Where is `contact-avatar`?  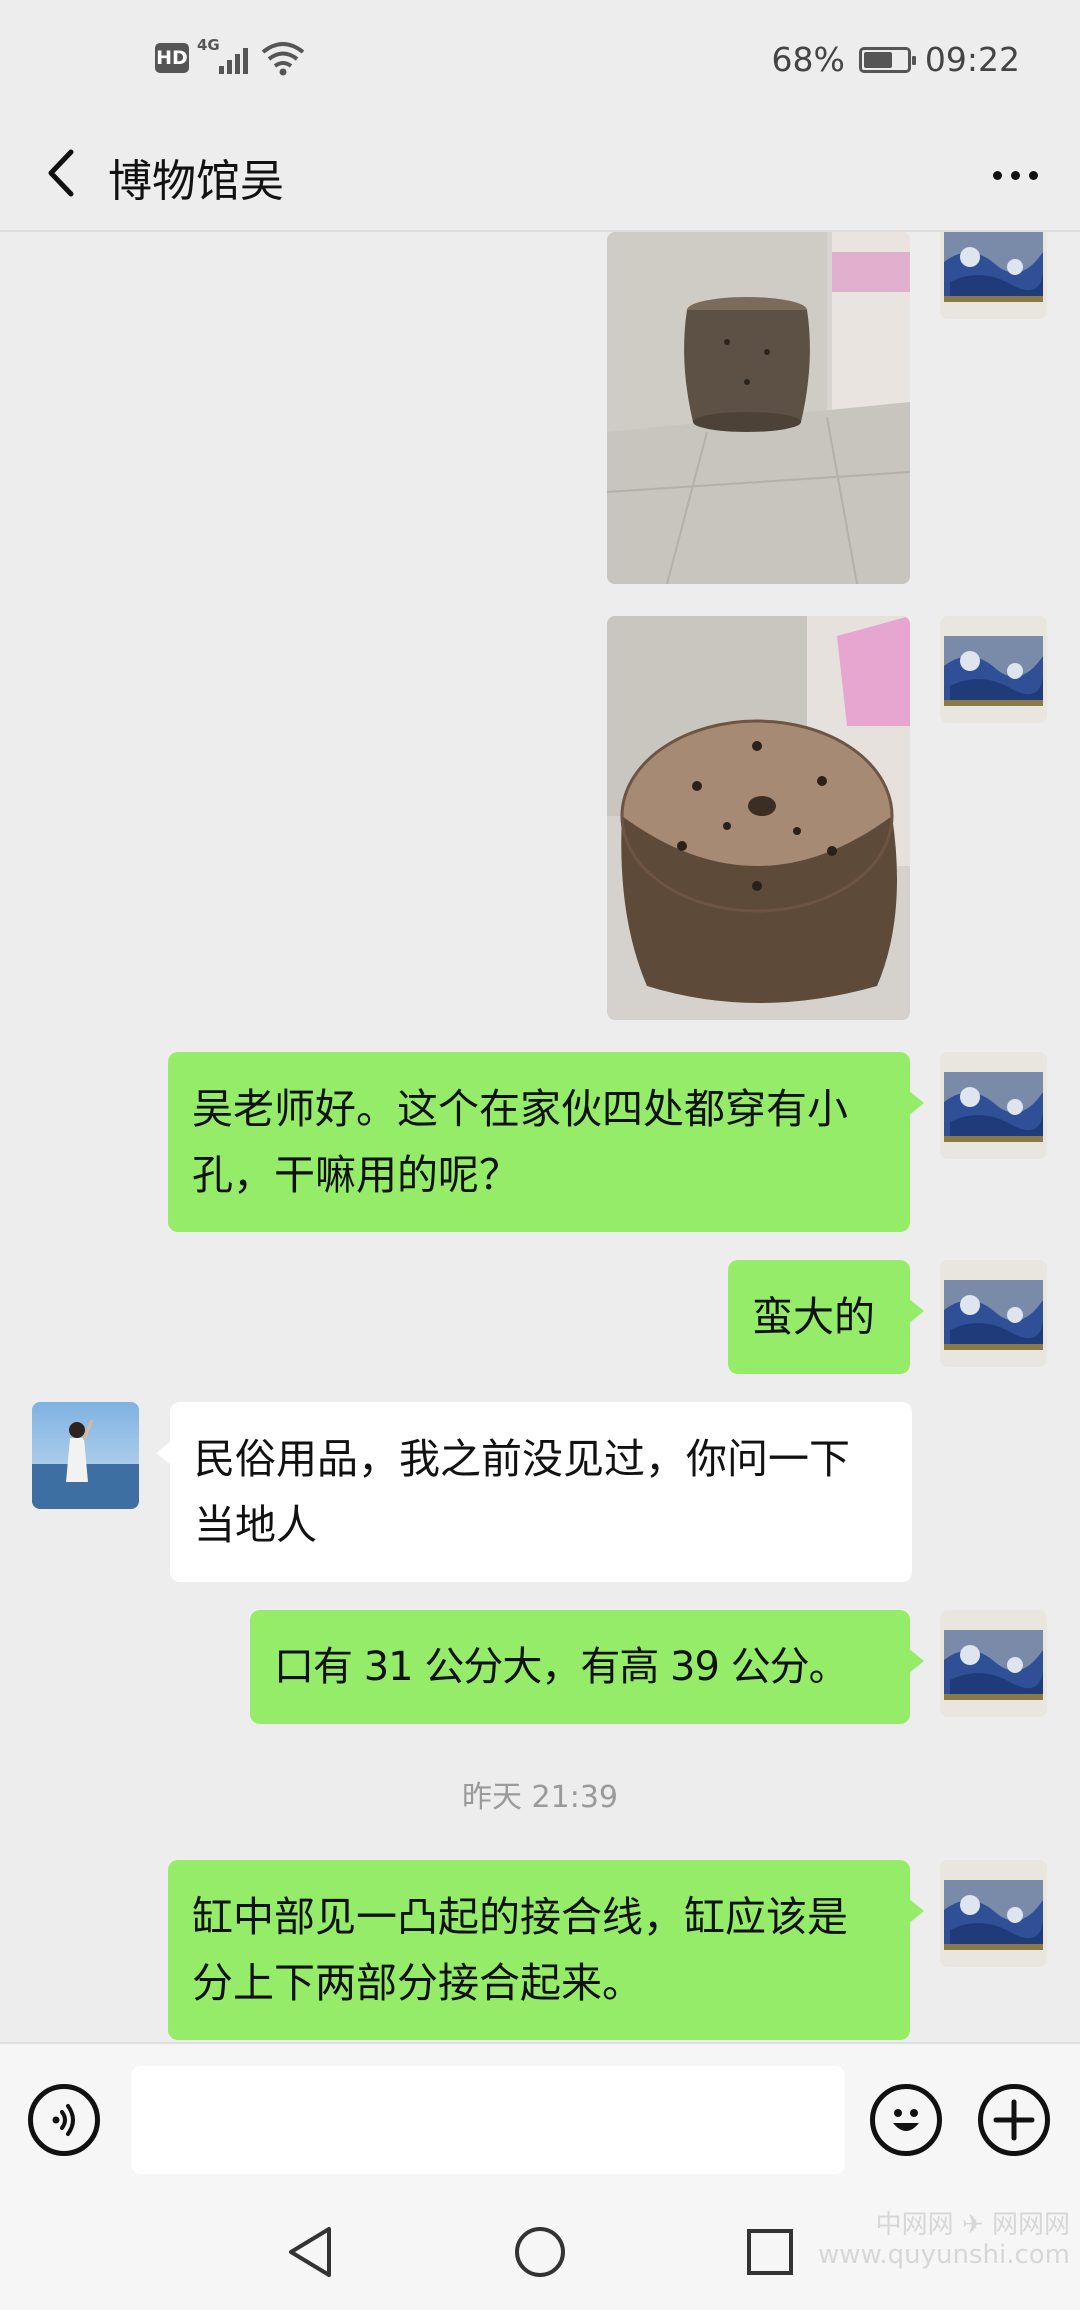 contact-avatar is located at coordinates (85, 1455).